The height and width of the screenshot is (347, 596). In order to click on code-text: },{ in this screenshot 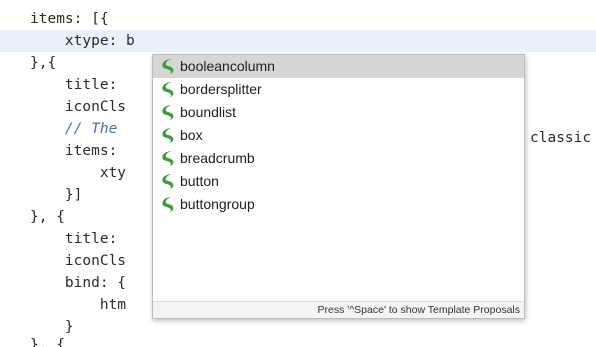, I will do `click(43, 63)`.